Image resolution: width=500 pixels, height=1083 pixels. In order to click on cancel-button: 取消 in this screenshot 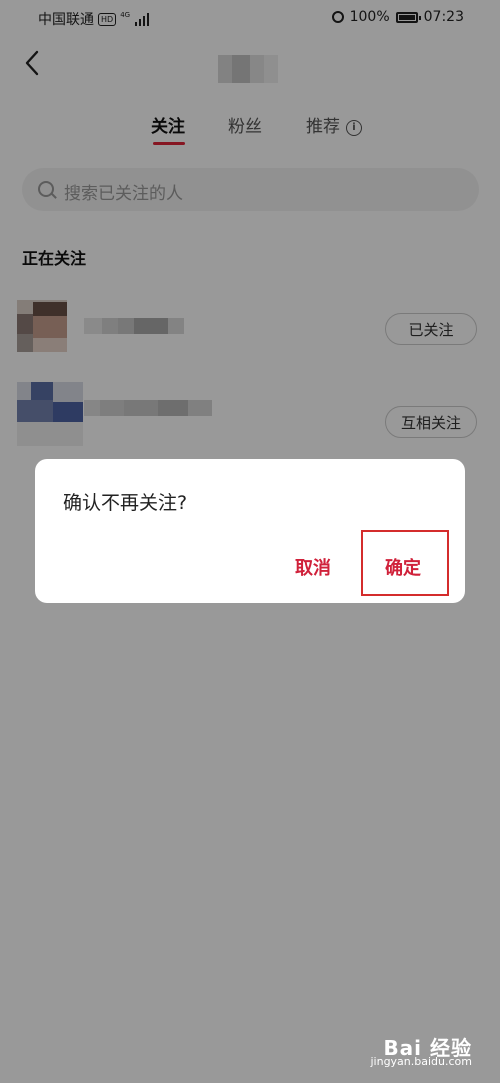, I will do `click(313, 567)`.